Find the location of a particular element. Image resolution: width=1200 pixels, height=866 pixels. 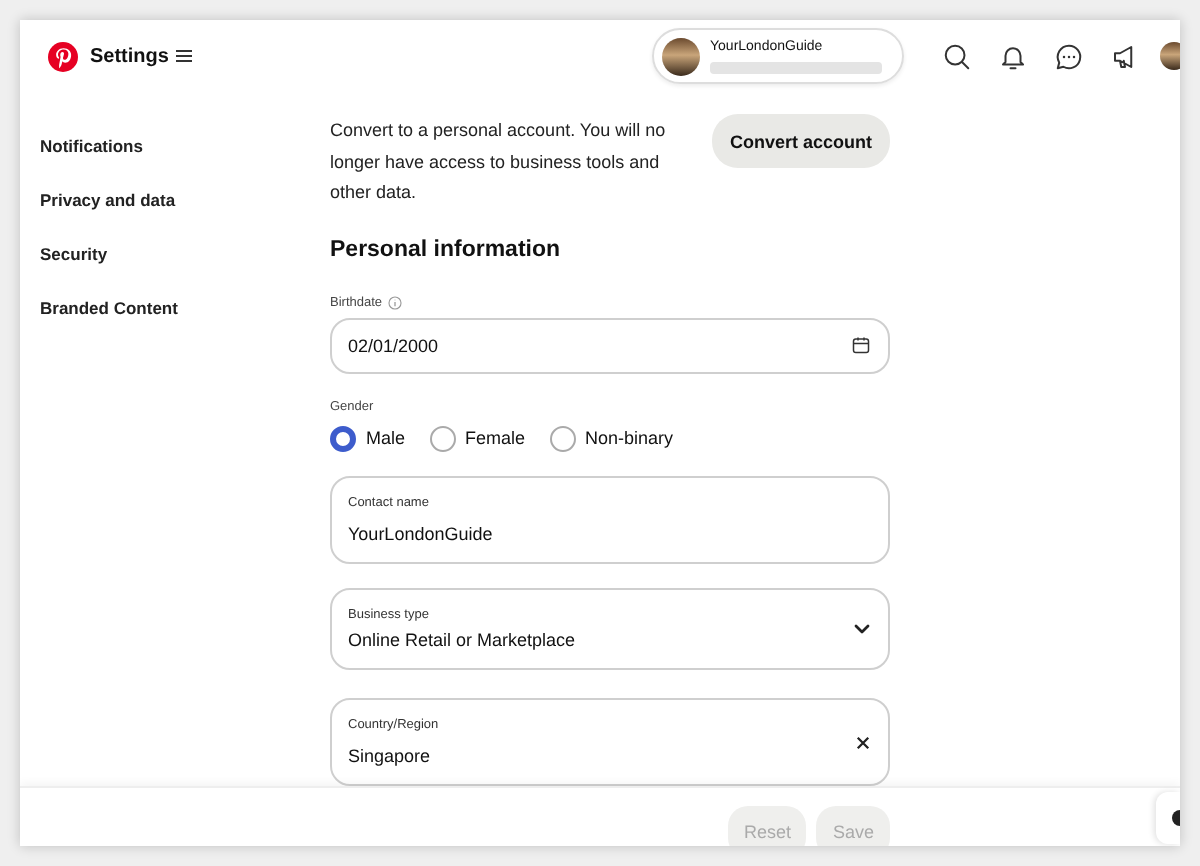

radio-label: Non-binary is located at coordinates (629, 438).